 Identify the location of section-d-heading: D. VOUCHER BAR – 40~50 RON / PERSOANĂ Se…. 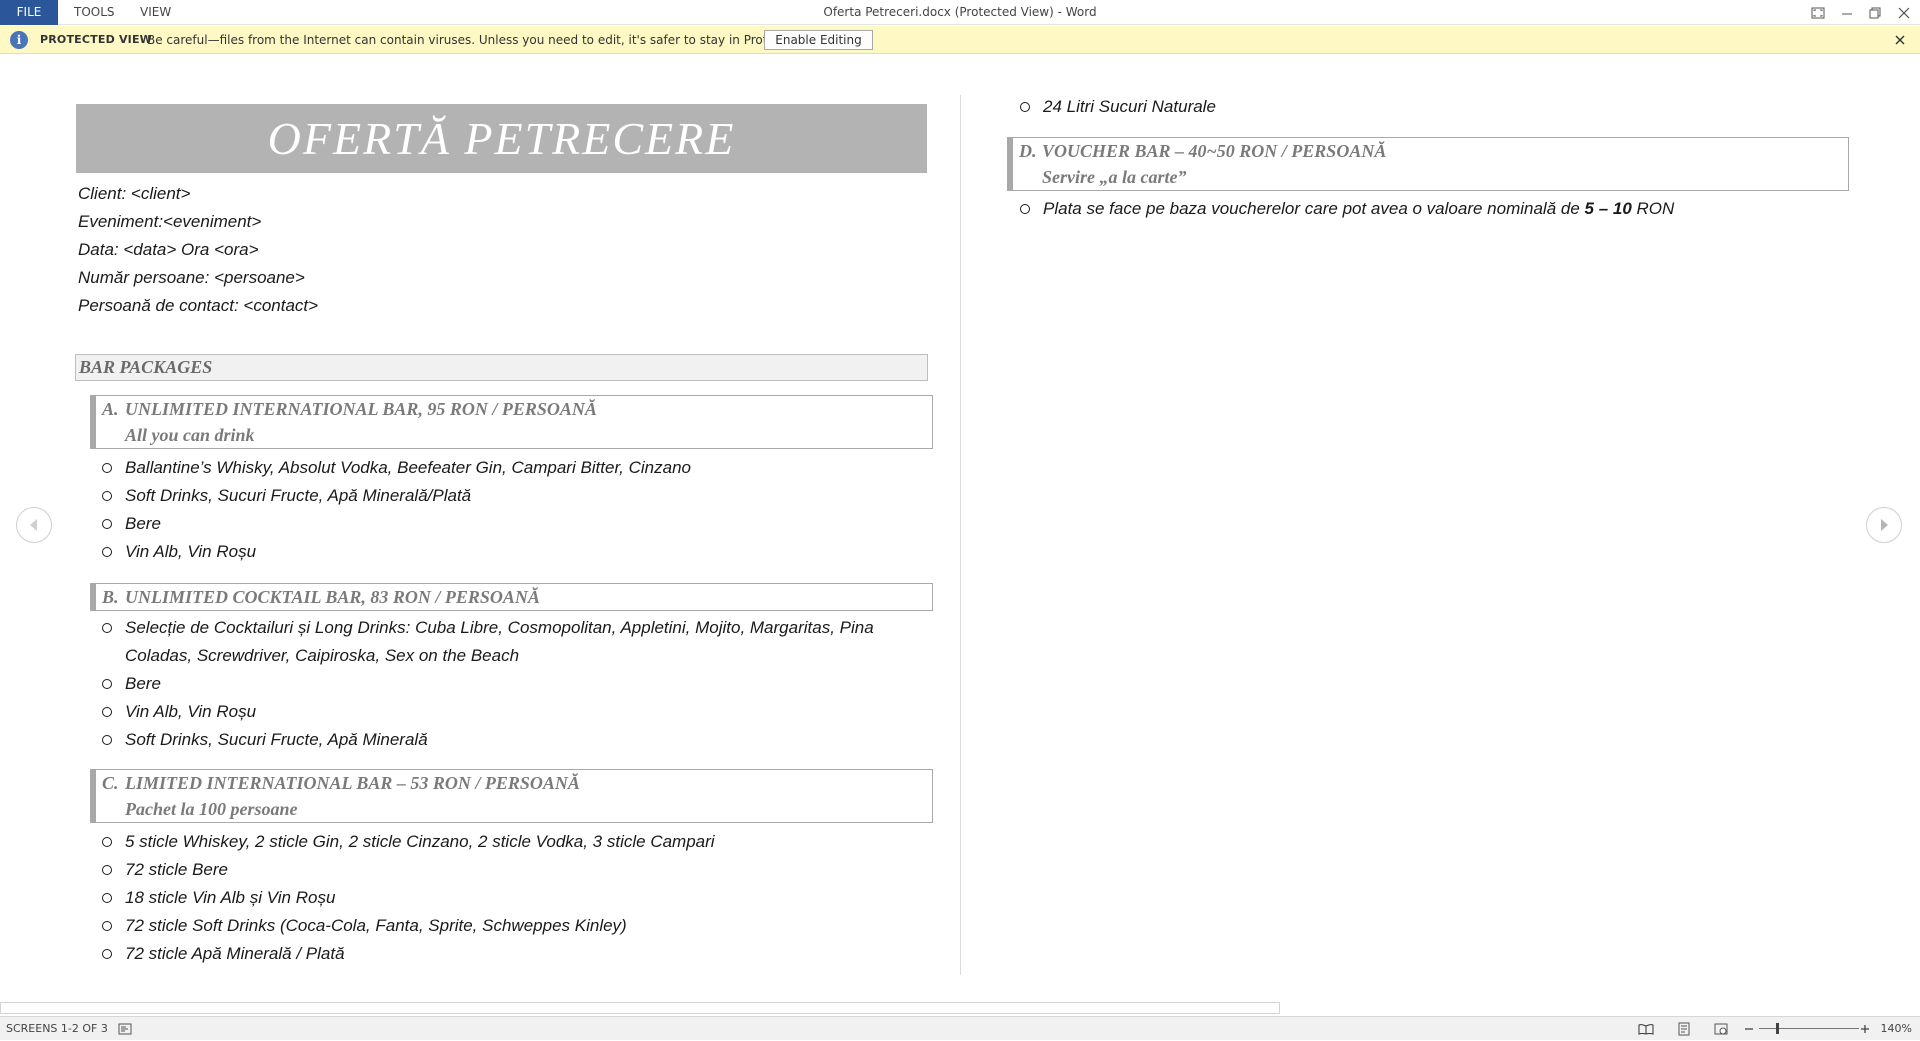
(1428, 164).